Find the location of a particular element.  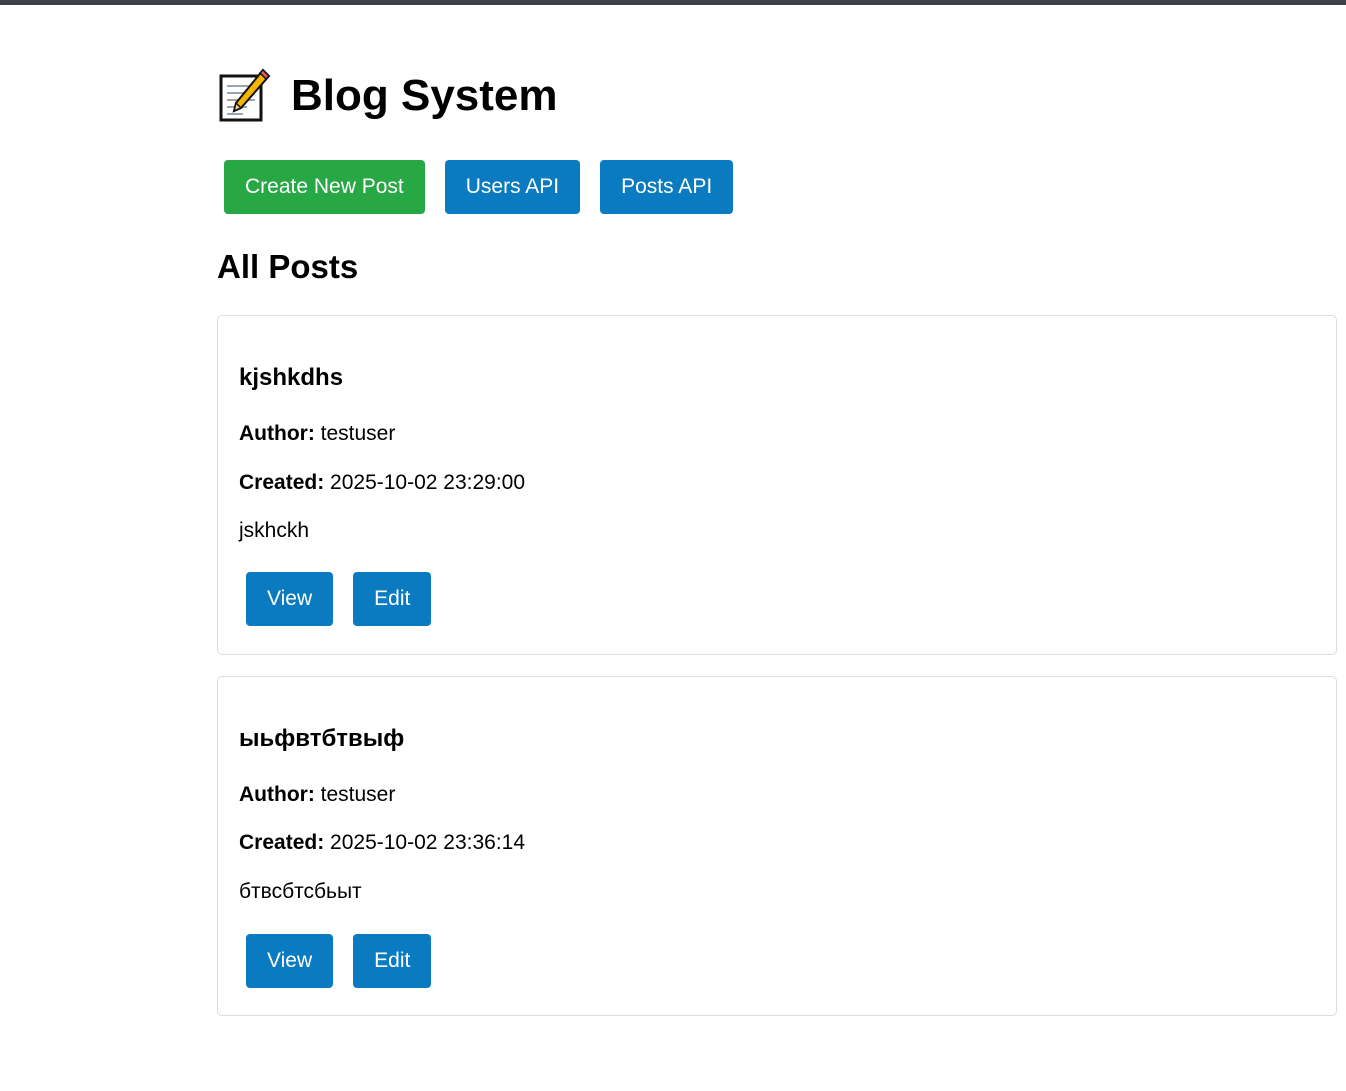

post-content: бтвсбтсбьыт is located at coordinates (300, 891).